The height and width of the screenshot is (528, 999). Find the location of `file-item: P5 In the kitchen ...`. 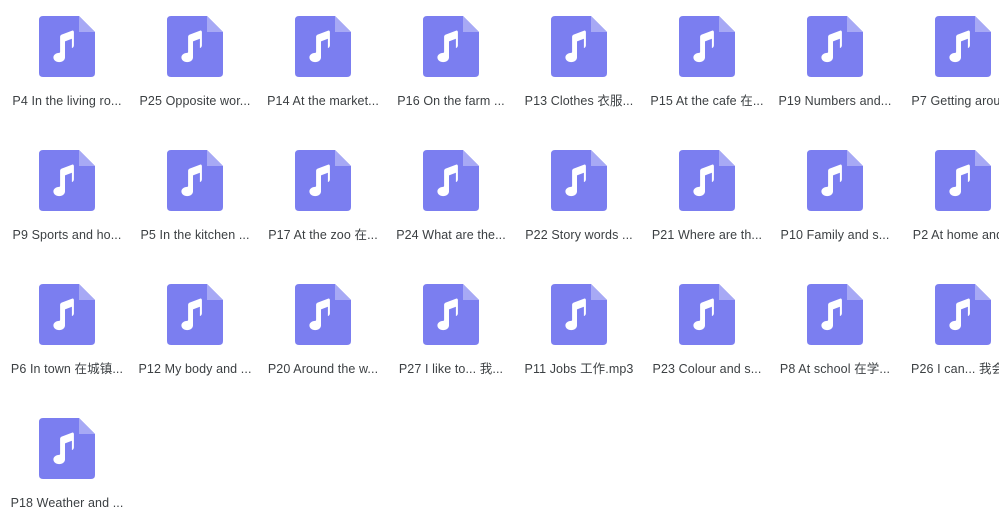

file-item: P5 In the kitchen ... is located at coordinates (195, 193).